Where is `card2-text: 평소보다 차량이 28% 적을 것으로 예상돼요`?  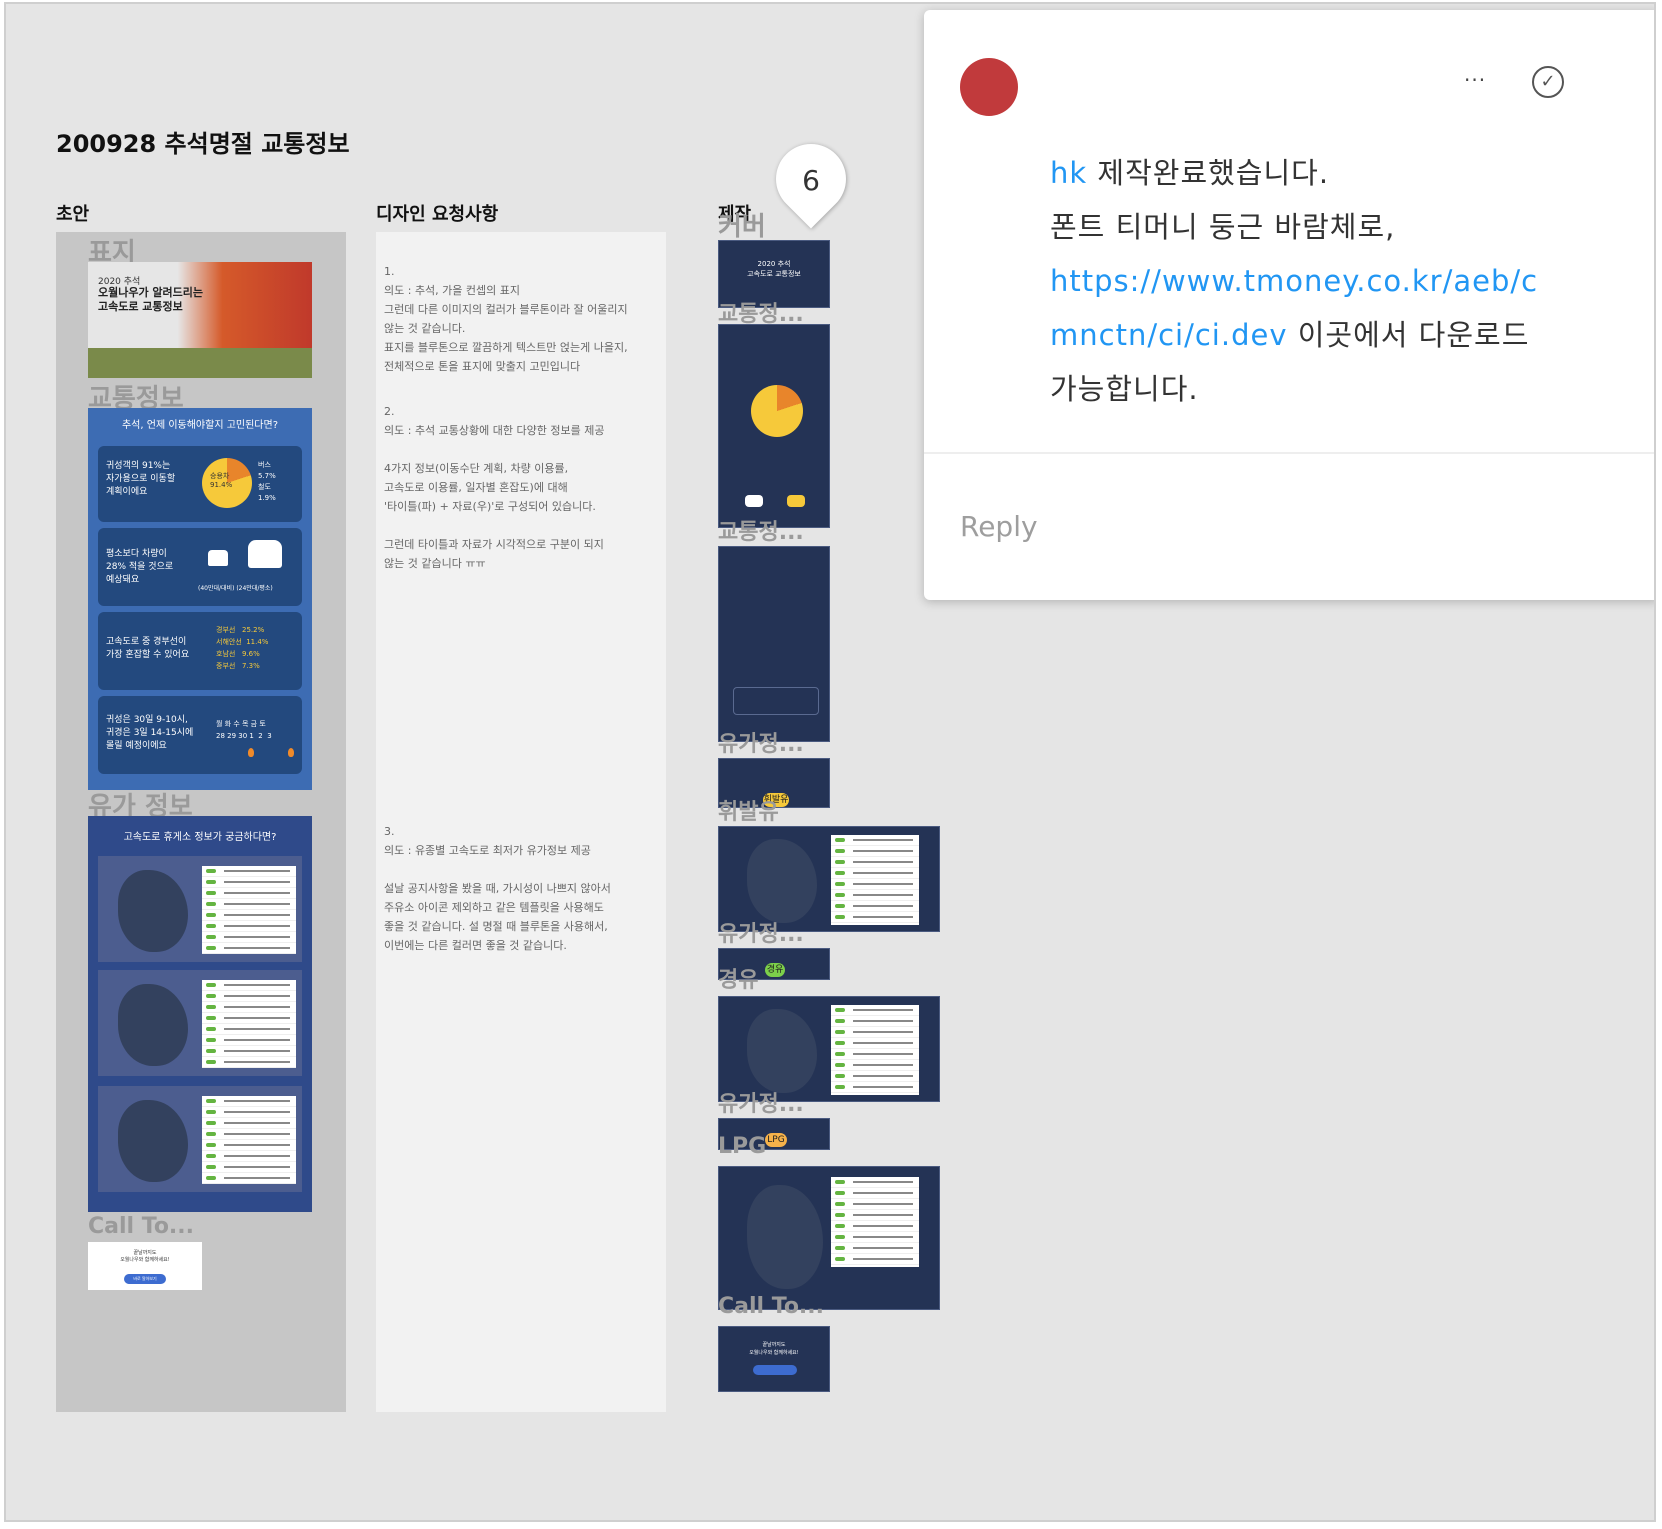 card2-text: 평소보다 차량이 28% 적을 것으로 예상돼요 is located at coordinates (140, 567).